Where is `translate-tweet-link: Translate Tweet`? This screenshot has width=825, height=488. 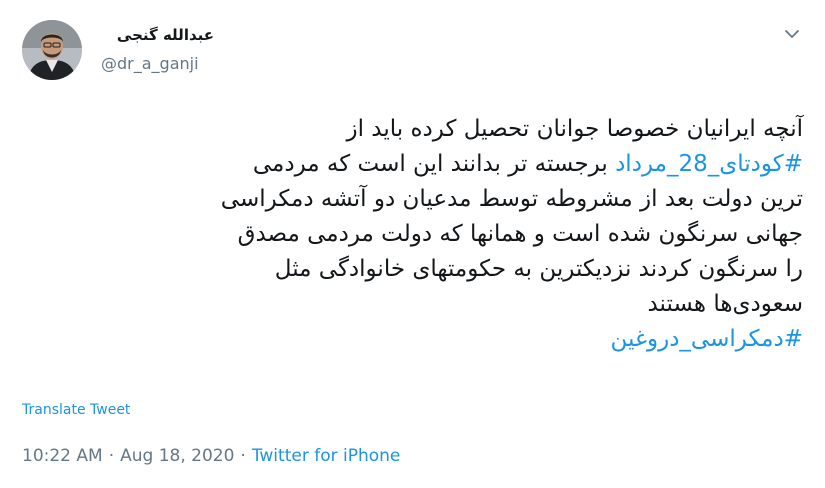
translate-tweet-link: Translate Tweet is located at coordinates (76, 410).